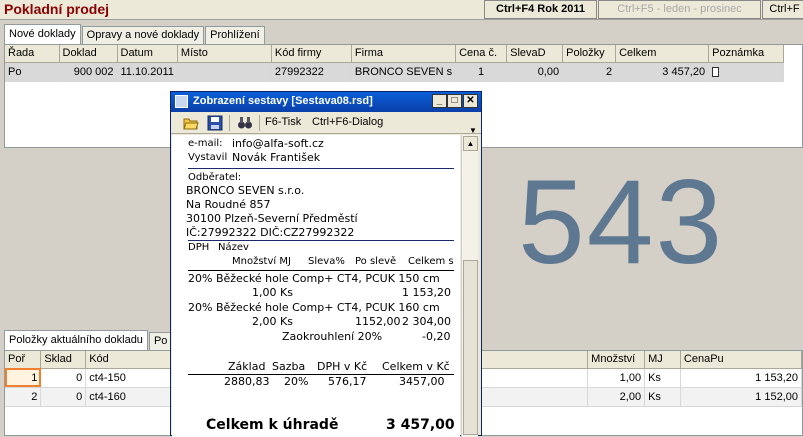  What do you see at coordinates (535, 54) in the screenshot?
I see `col-header-sleva: SlevaD` at bounding box center [535, 54].